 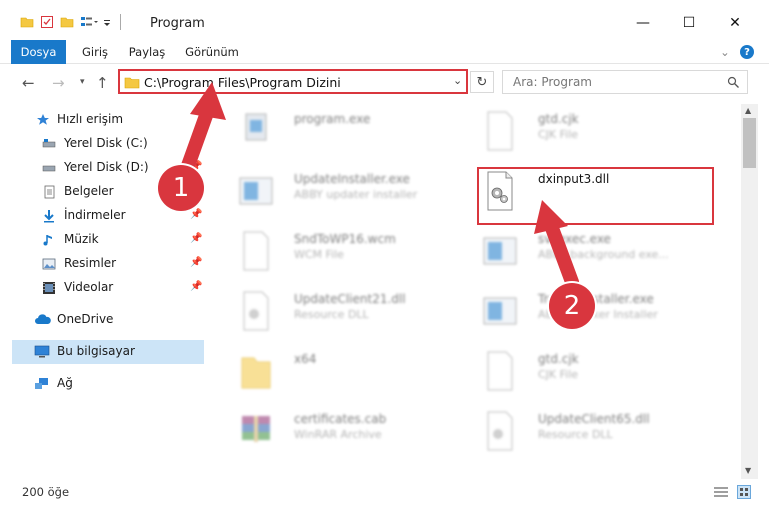 I want to click on large-icons-view-icon, so click(x=744, y=492).